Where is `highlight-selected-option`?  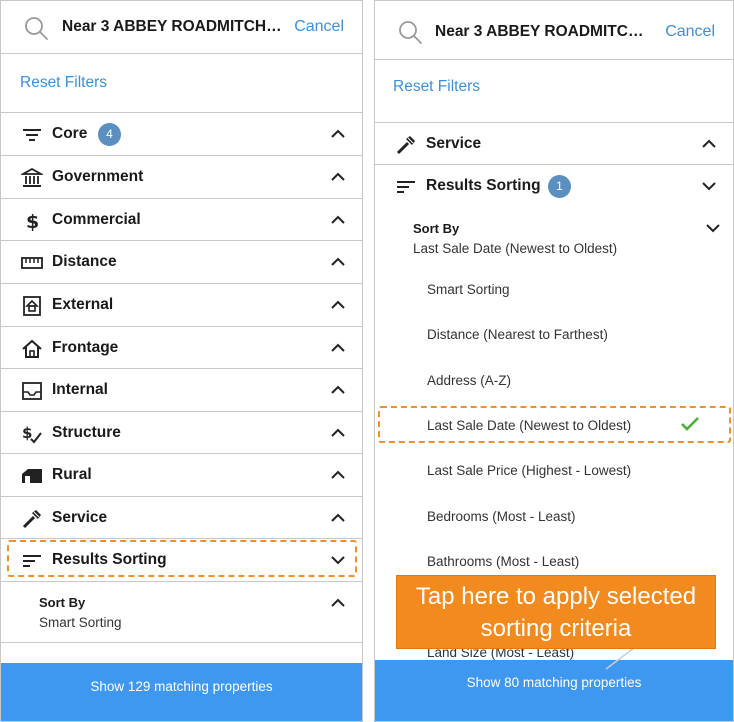 highlight-selected-option is located at coordinates (554, 424).